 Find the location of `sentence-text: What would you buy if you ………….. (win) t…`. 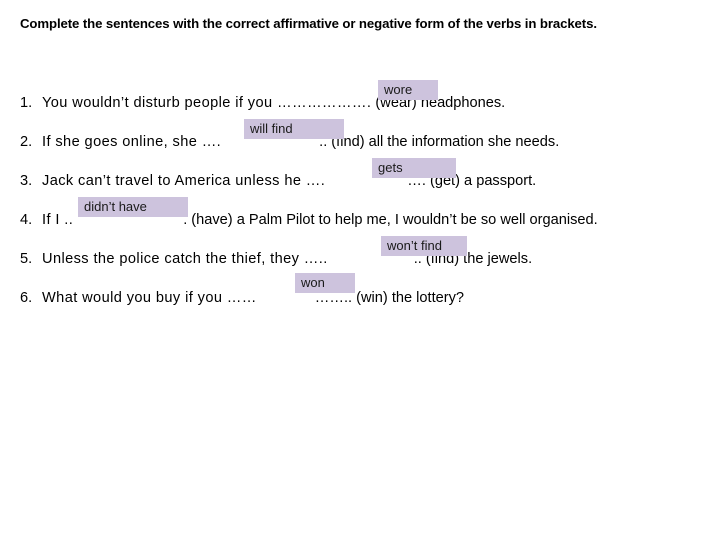

sentence-text: What would you buy if you ………….. (win) t… is located at coordinates (253, 298).